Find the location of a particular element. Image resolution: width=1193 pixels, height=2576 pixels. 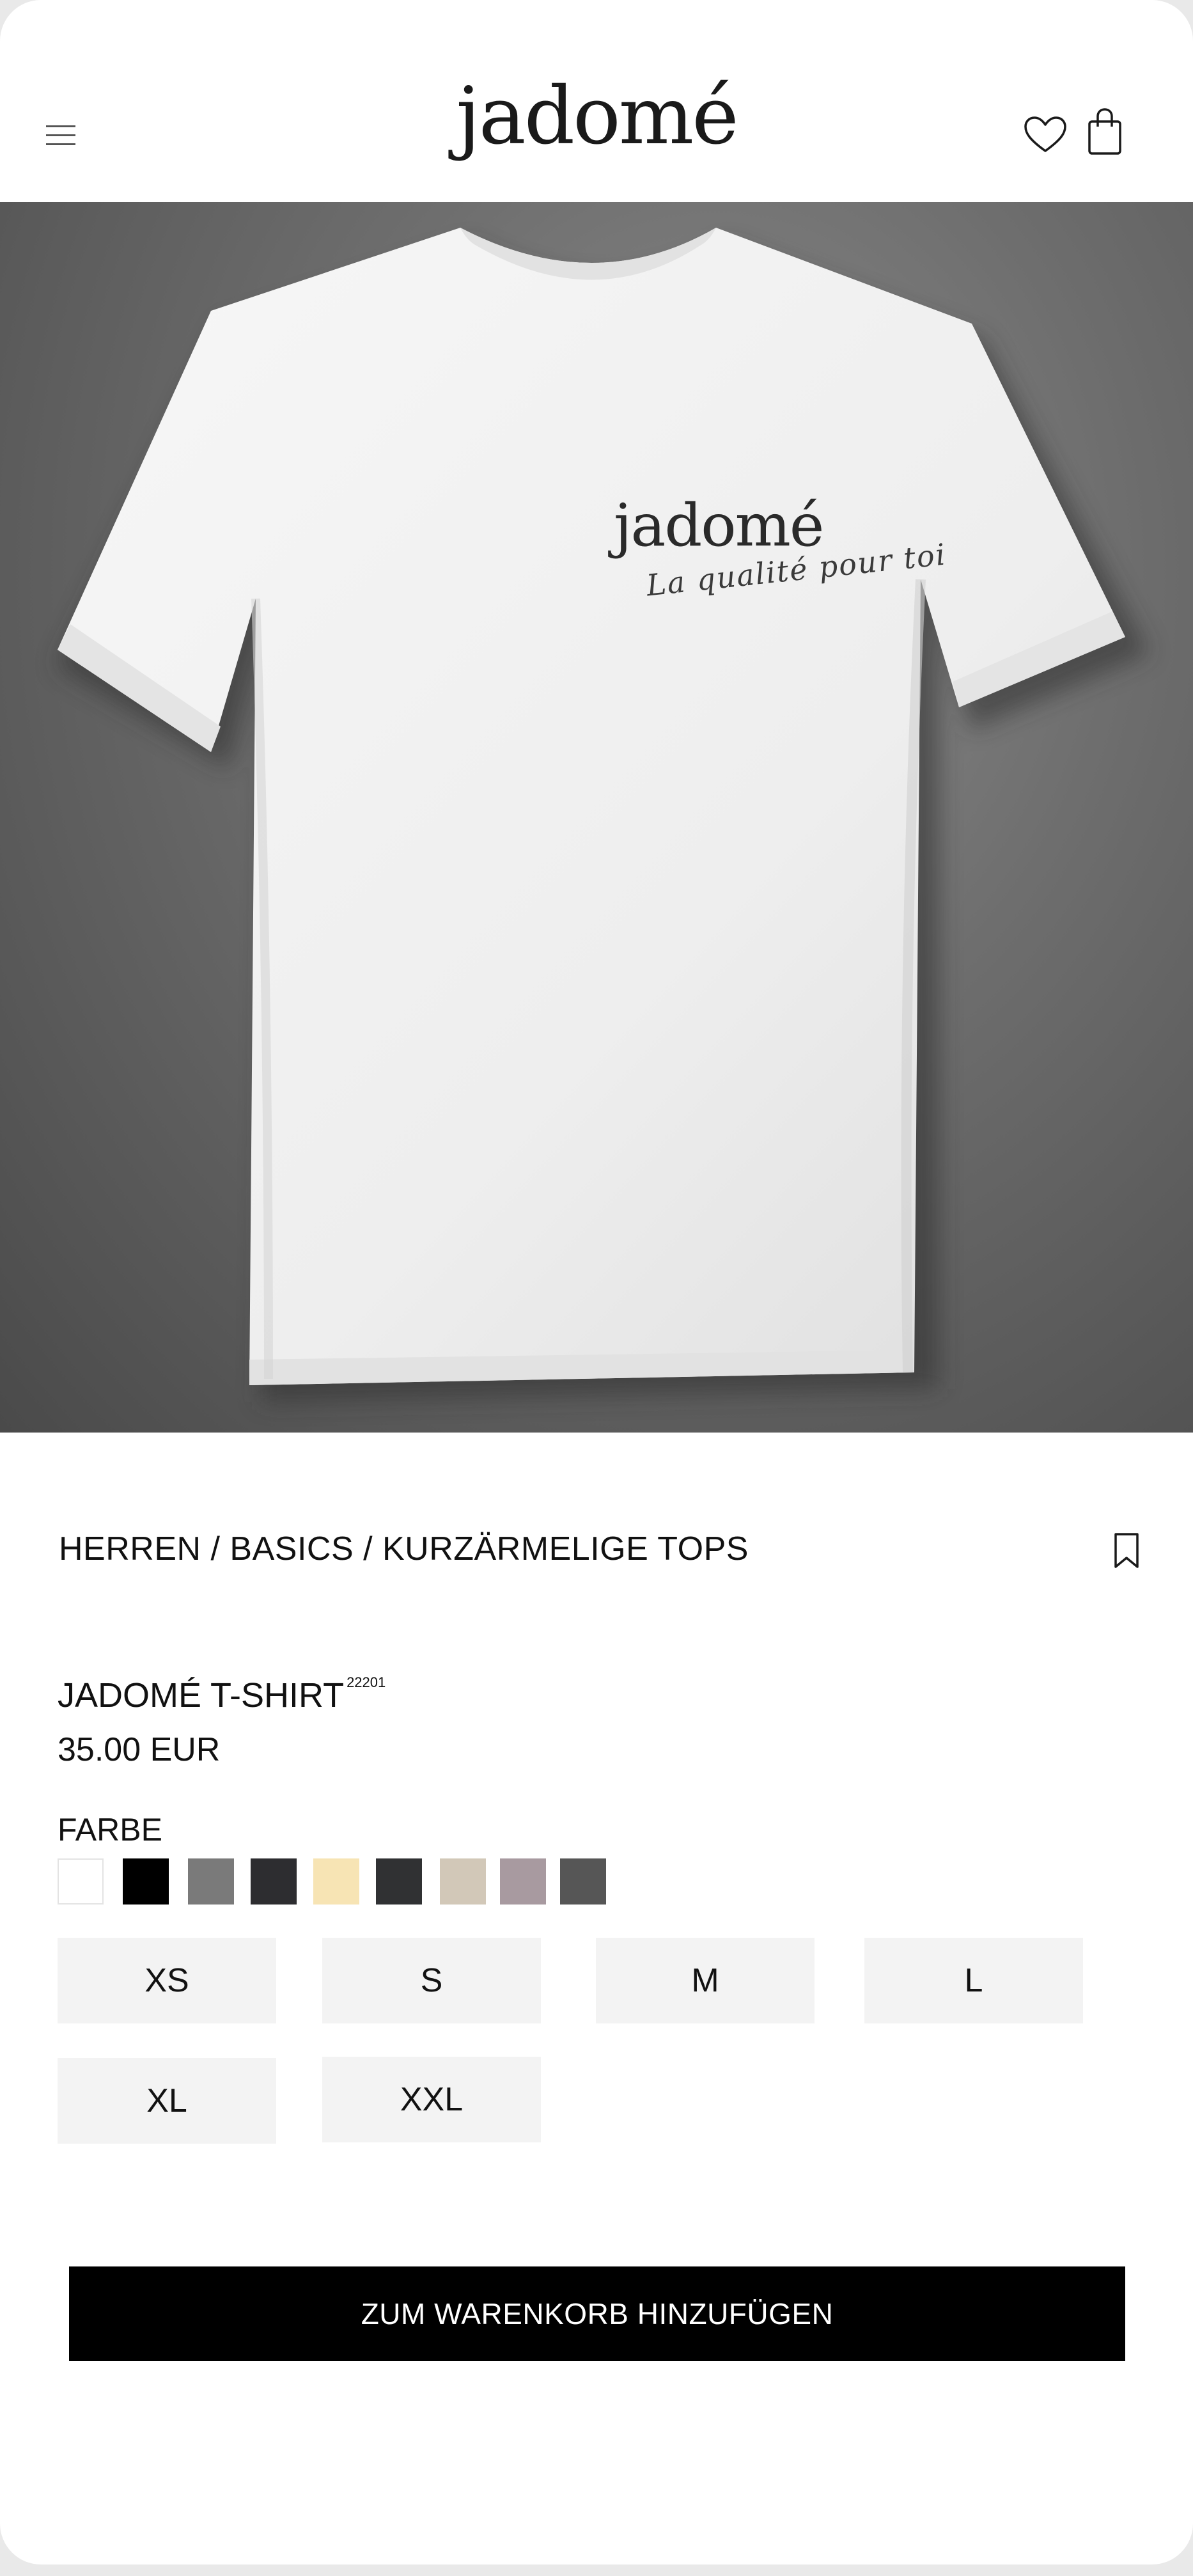

color-swatch-beige is located at coordinates (463, 1881).